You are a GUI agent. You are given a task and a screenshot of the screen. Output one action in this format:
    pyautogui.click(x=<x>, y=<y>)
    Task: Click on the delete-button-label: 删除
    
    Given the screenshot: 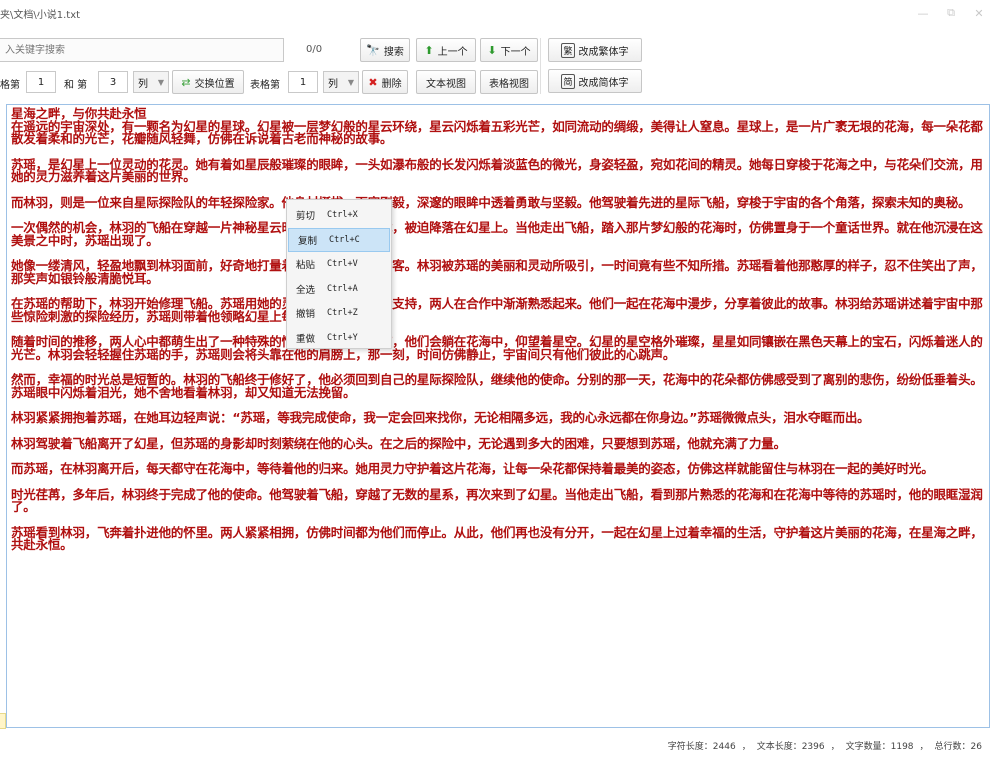 What is the action you would take?
    pyautogui.click(x=391, y=84)
    